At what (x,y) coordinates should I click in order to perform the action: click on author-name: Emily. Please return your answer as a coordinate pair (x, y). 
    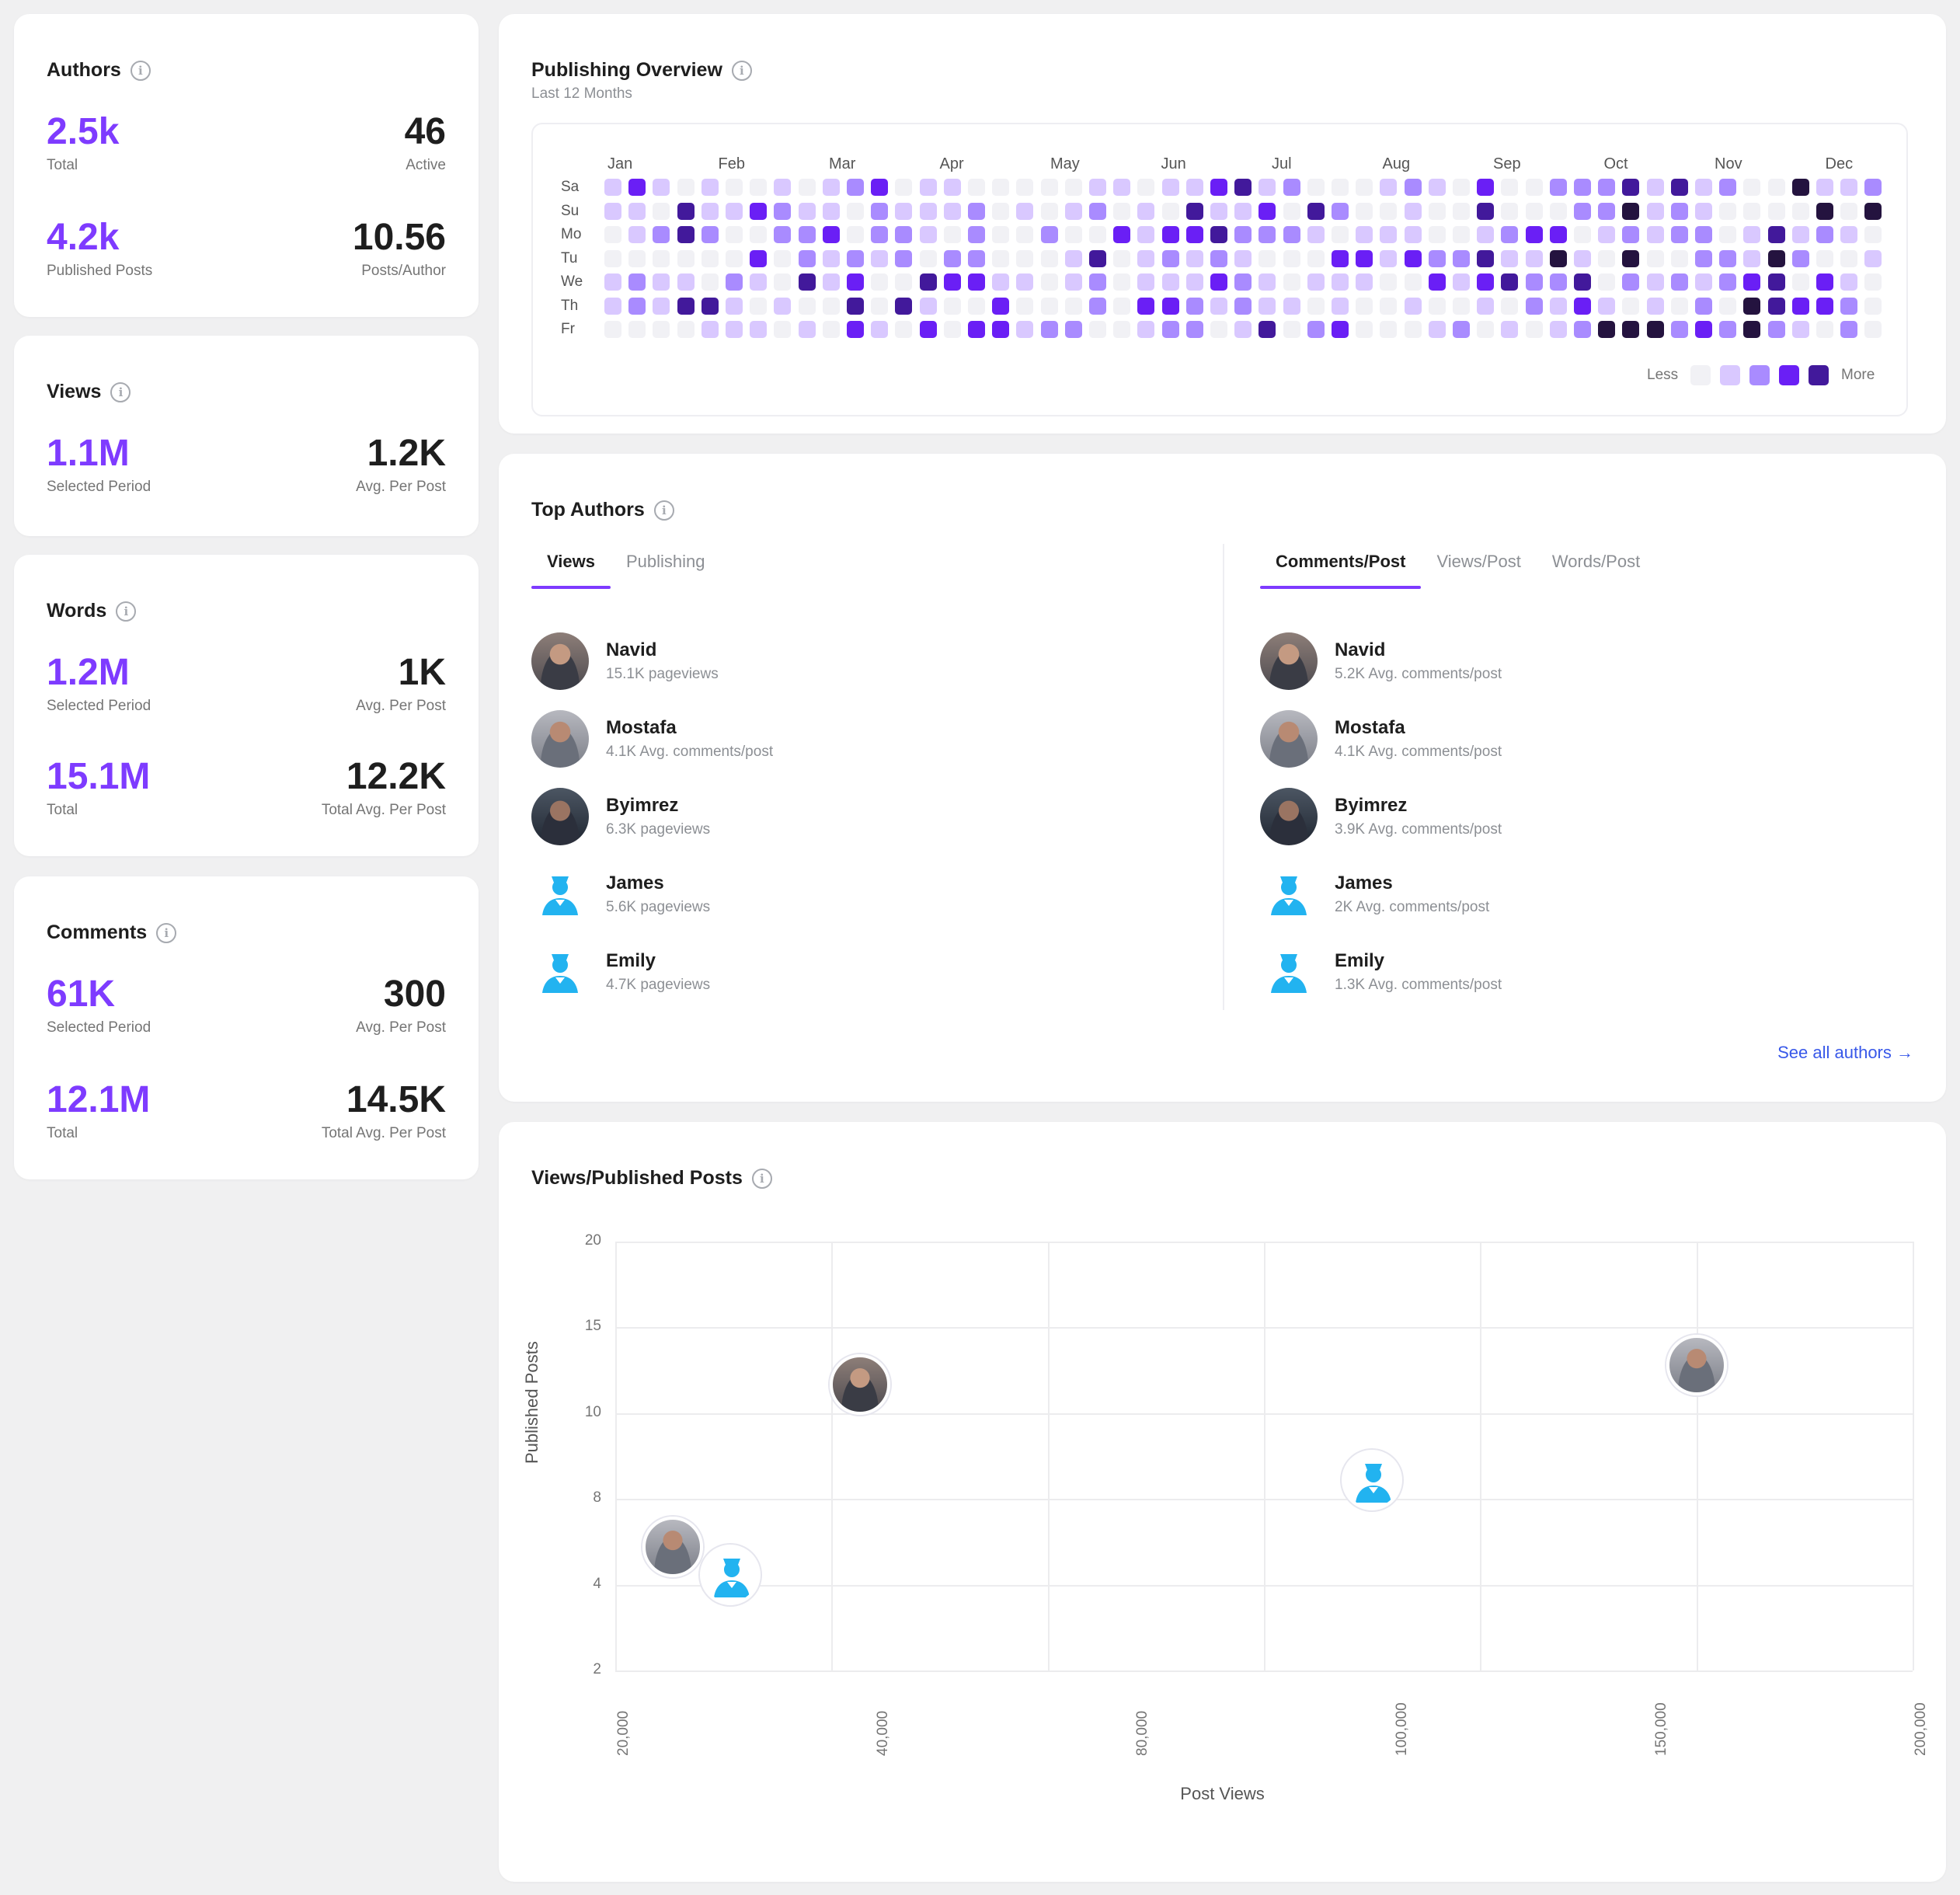
    Looking at the image, I should click on (1418, 961).